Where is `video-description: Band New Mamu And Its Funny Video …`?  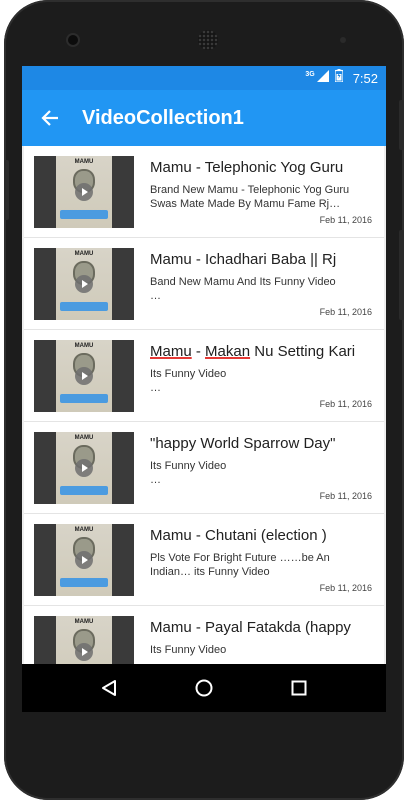 video-description: Band New Mamu And Its Funny Video … is located at coordinates (243, 289).